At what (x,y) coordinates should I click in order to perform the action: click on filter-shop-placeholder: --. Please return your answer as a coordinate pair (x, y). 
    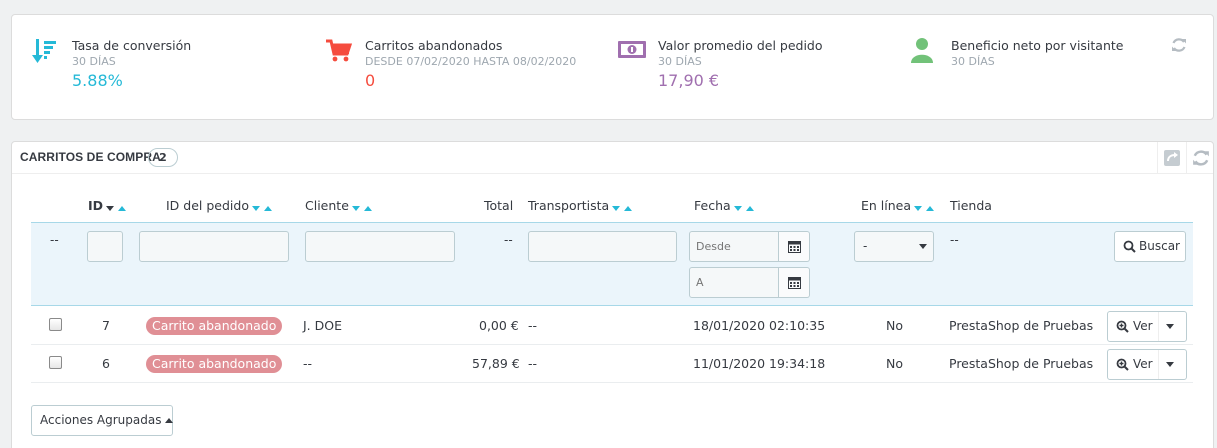
    Looking at the image, I should click on (954, 240).